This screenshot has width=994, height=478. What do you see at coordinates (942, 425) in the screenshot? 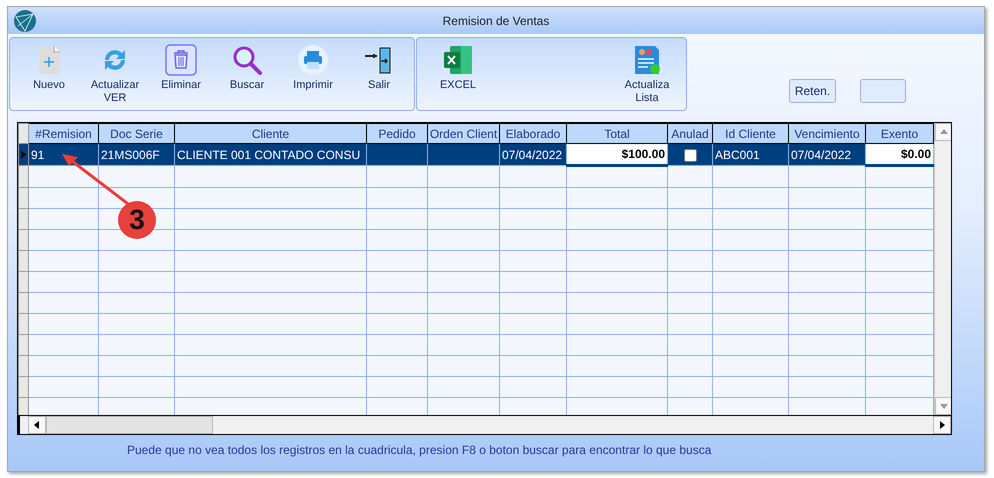
I see `scroll-right-icon` at bounding box center [942, 425].